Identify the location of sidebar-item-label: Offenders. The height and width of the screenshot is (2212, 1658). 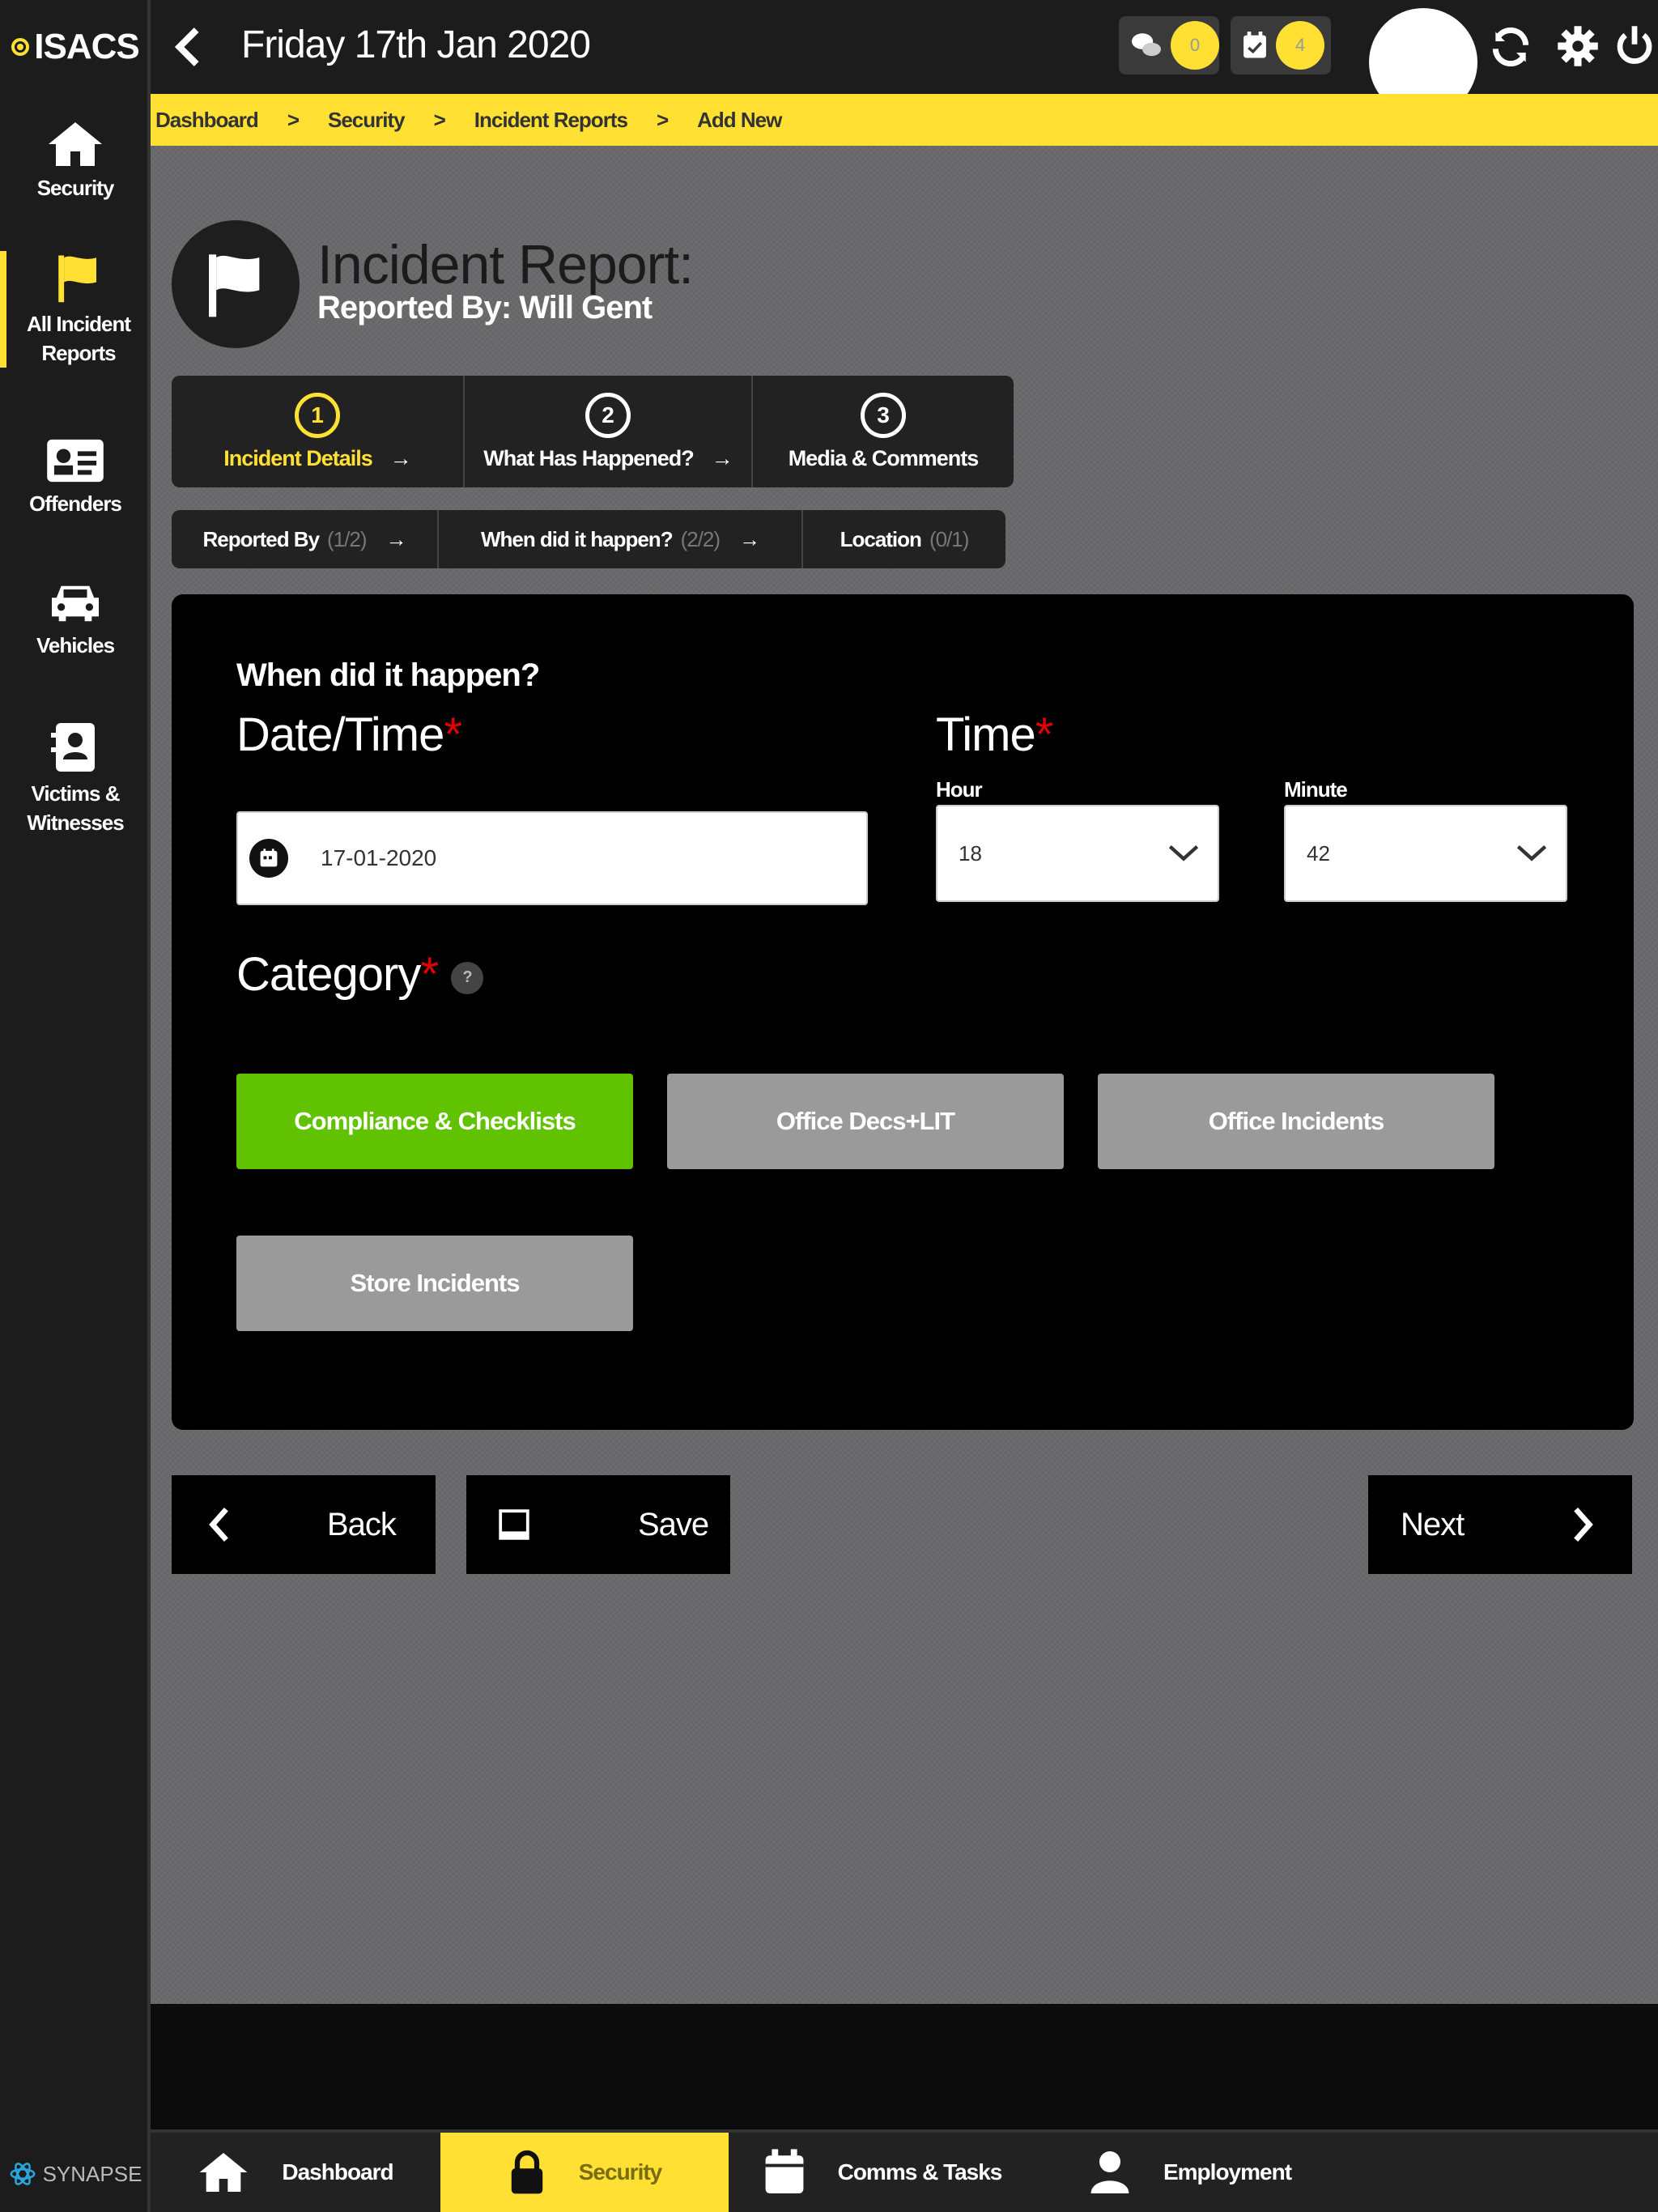
(75, 504).